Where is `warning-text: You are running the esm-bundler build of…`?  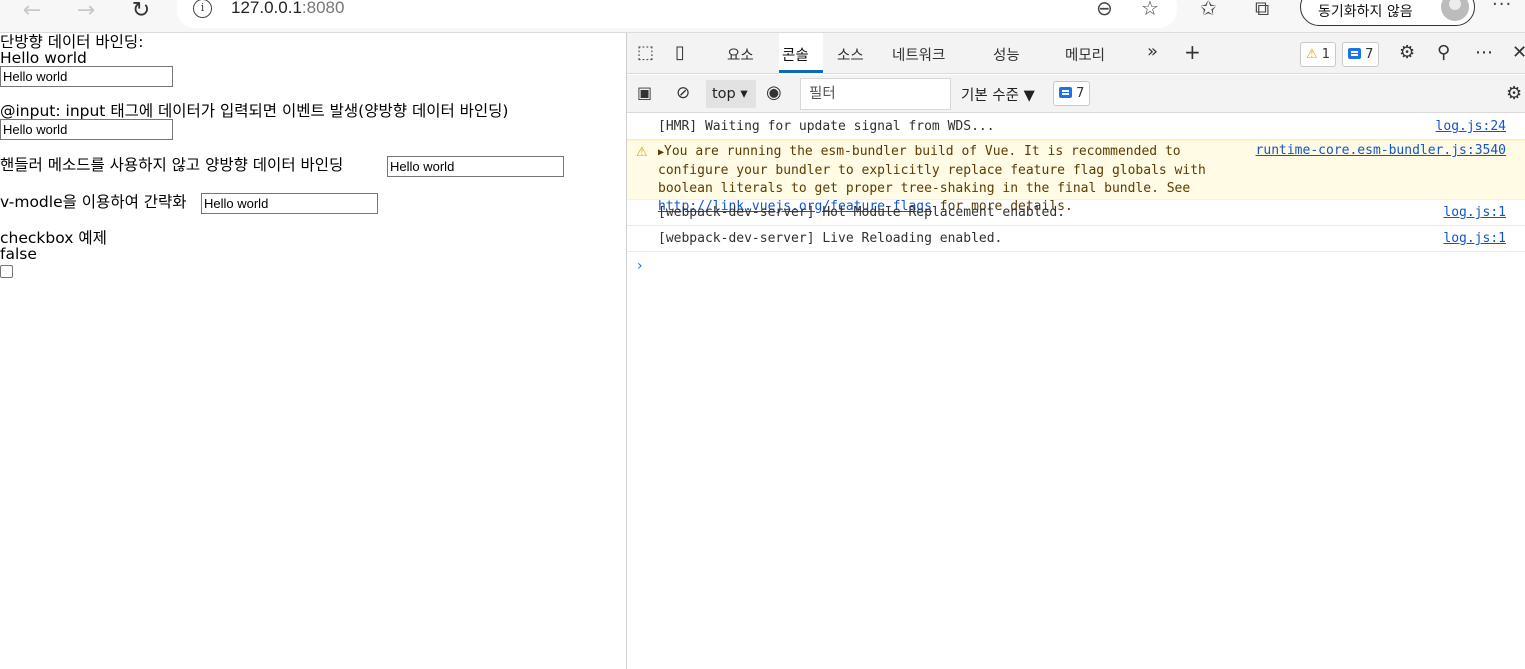
warning-text: You are running the esm-bundler build of… is located at coordinates (932, 170).